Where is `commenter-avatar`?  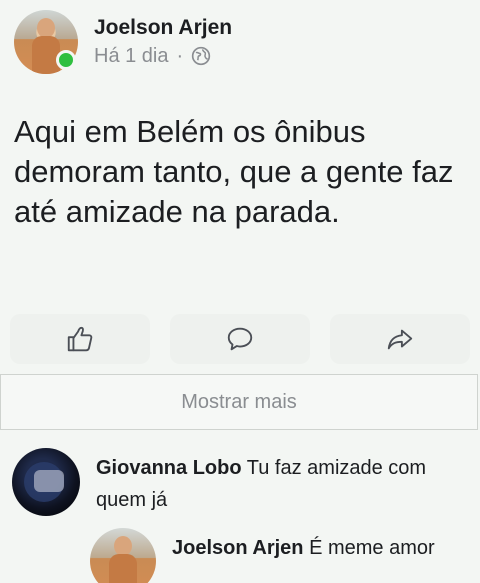
commenter-avatar is located at coordinates (46, 482).